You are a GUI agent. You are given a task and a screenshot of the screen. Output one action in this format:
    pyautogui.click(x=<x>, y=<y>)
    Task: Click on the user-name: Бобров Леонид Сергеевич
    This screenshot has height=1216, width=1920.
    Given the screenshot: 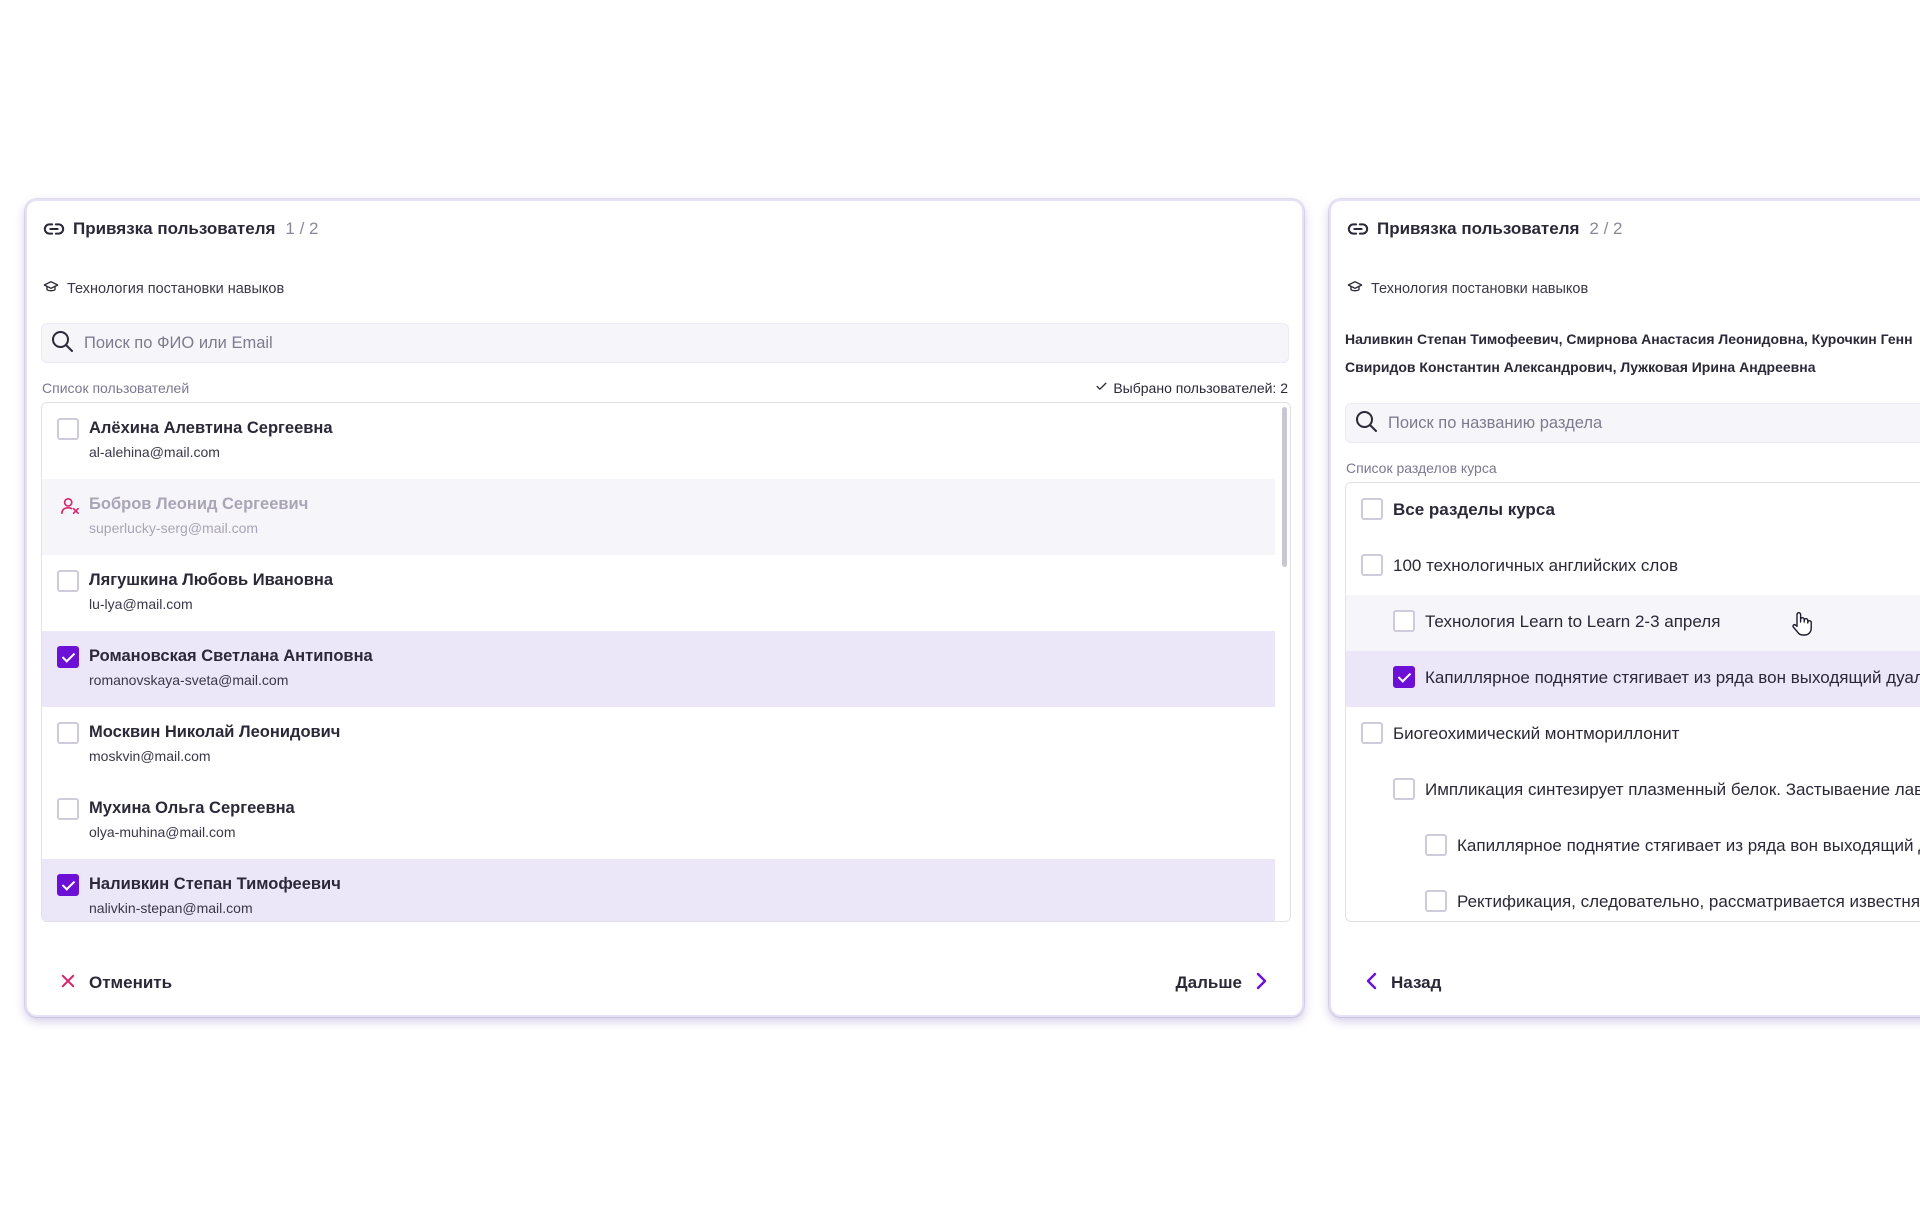 What is the action you would take?
    pyautogui.click(x=199, y=504)
    